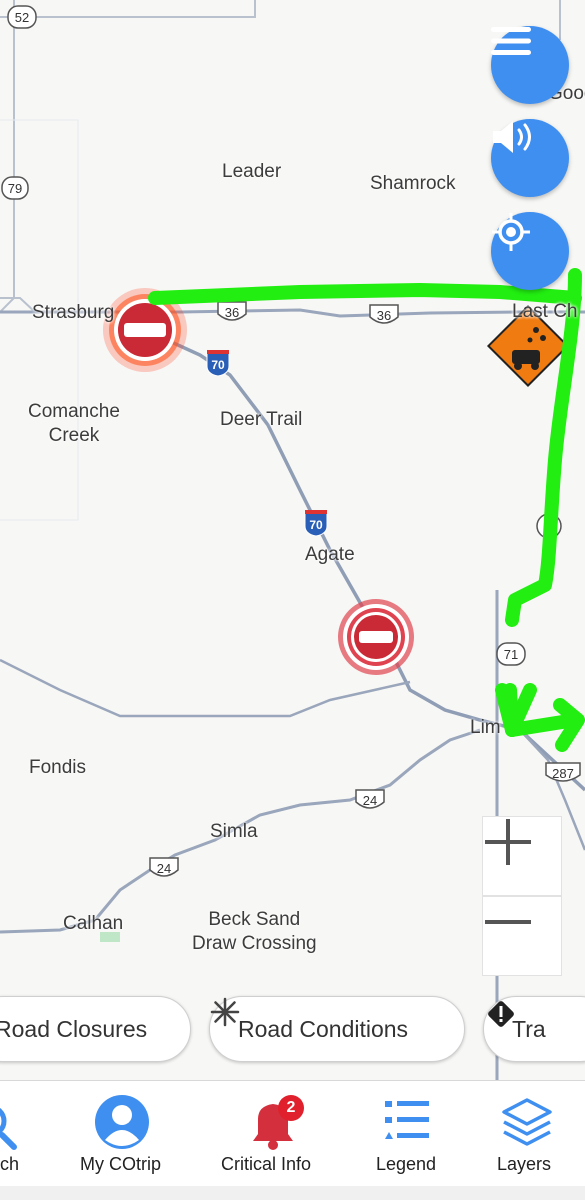  What do you see at coordinates (530, 65) in the screenshot?
I see `menu-button` at bounding box center [530, 65].